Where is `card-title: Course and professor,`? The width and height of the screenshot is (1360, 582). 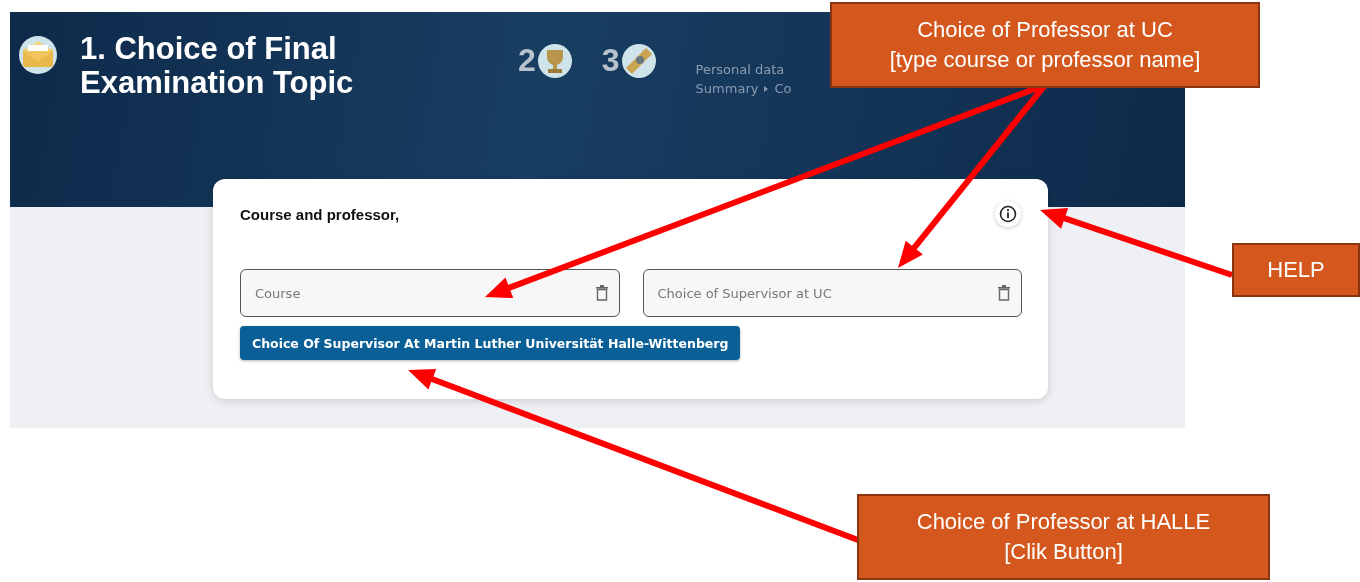
card-title: Course and professor, is located at coordinates (320, 214).